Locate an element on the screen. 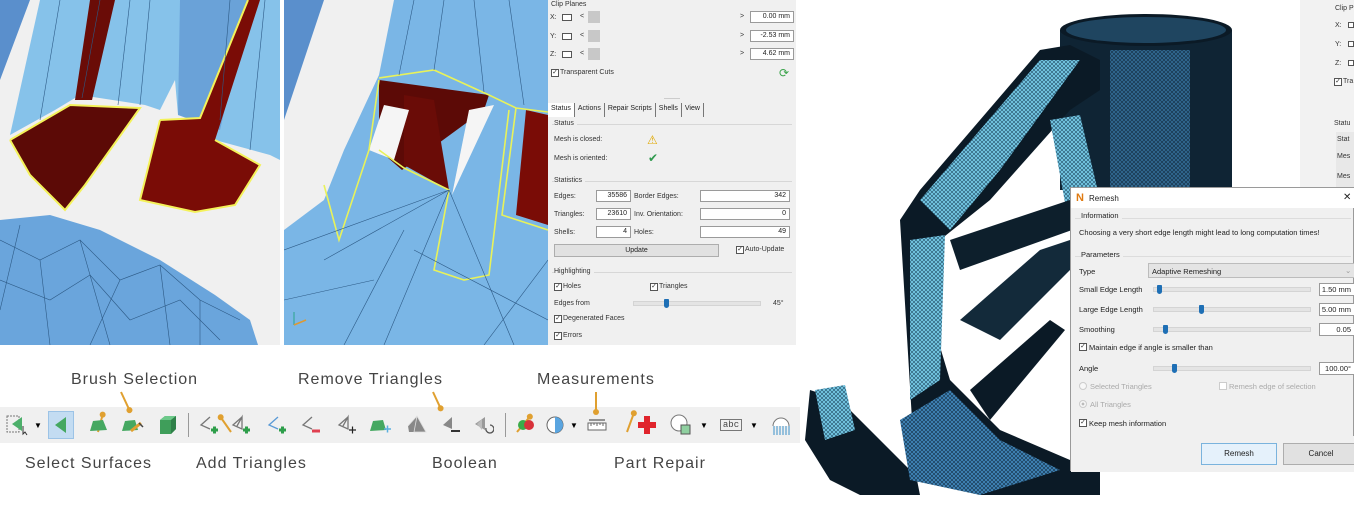 This screenshot has width=1354, height=510. maintain-edge-checkbox: ✓ is located at coordinates (1083, 347).